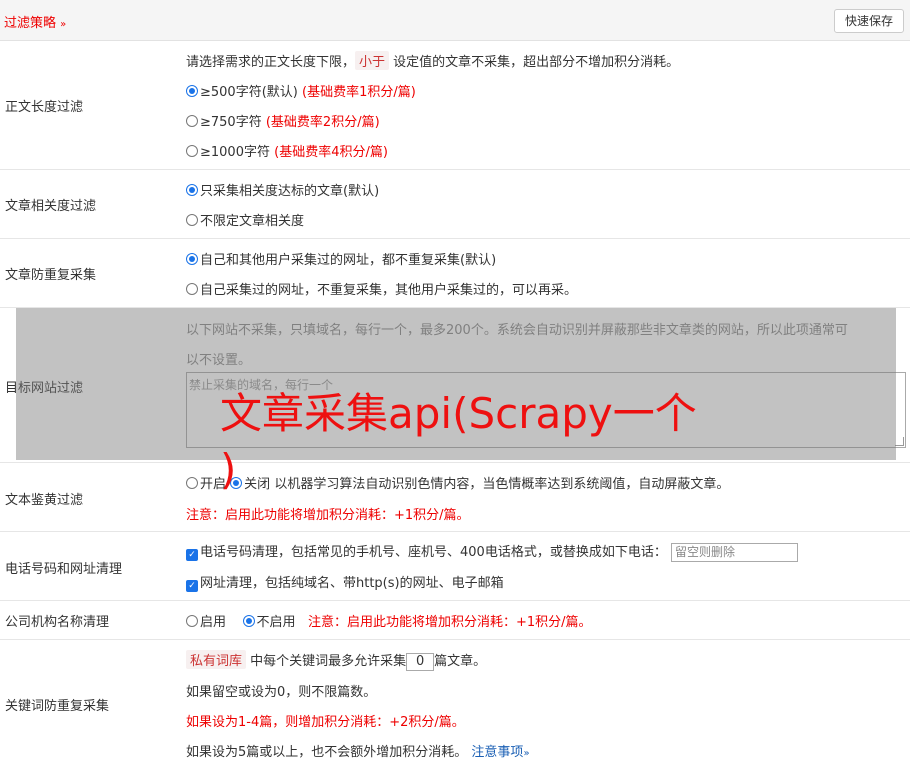 The image size is (912, 768). Describe the element at coordinates (30, 23) in the screenshot. I see `section-title-text: 过滤策略` at that location.